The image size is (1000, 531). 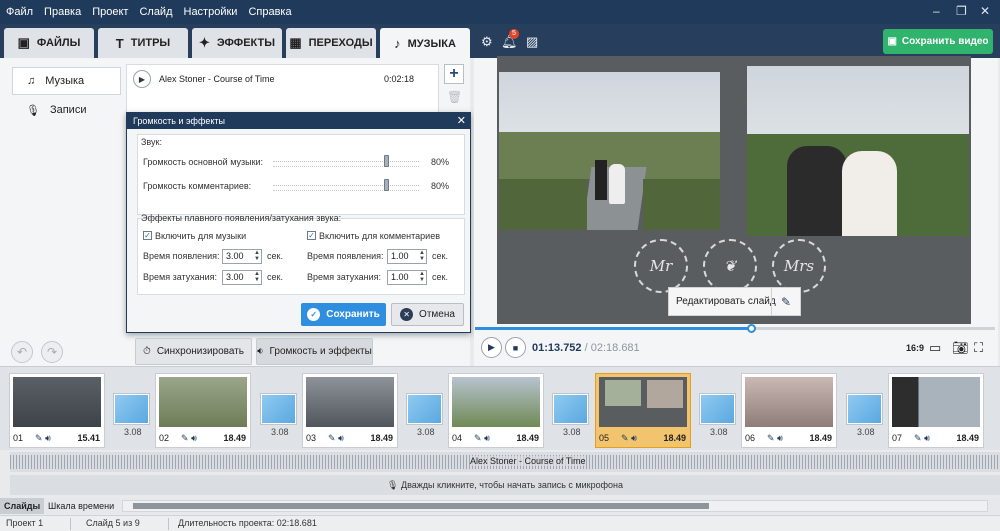 What do you see at coordinates (110, 12) in the screenshot?
I see `menu-project: Проект` at bounding box center [110, 12].